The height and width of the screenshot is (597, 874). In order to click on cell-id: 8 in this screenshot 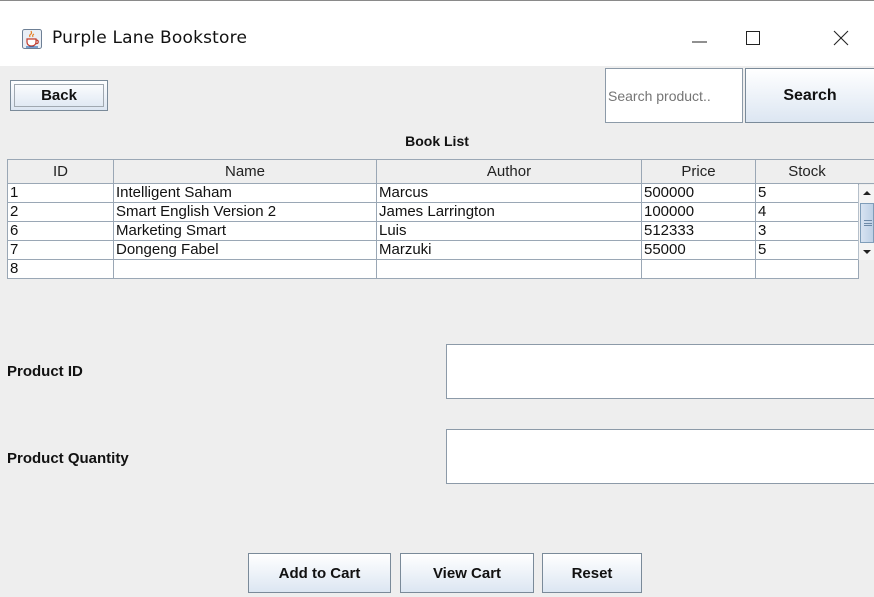, I will do `click(60, 269)`.